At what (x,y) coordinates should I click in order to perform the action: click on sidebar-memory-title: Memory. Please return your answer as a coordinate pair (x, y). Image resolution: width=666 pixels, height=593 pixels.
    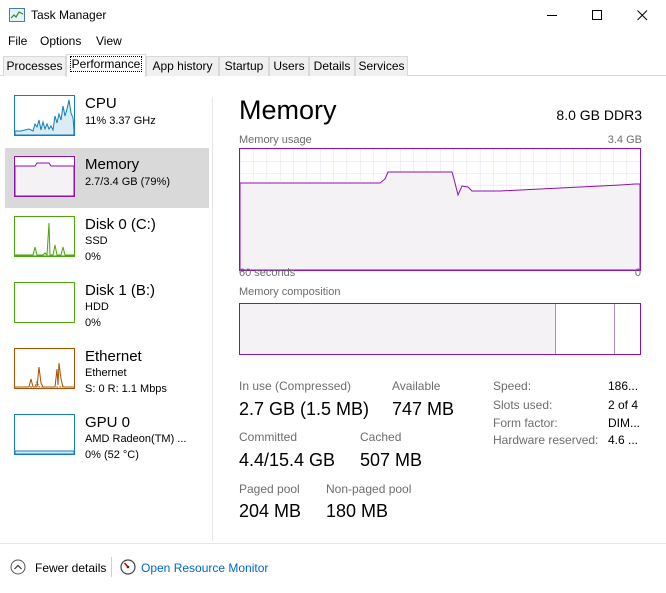
    Looking at the image, I should click on (112, 164).